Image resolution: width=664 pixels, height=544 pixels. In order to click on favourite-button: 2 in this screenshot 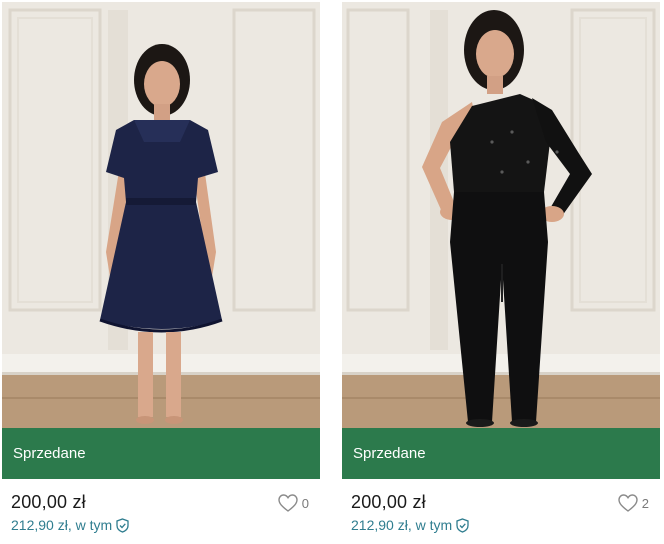, I will do `click(633, 503)`.